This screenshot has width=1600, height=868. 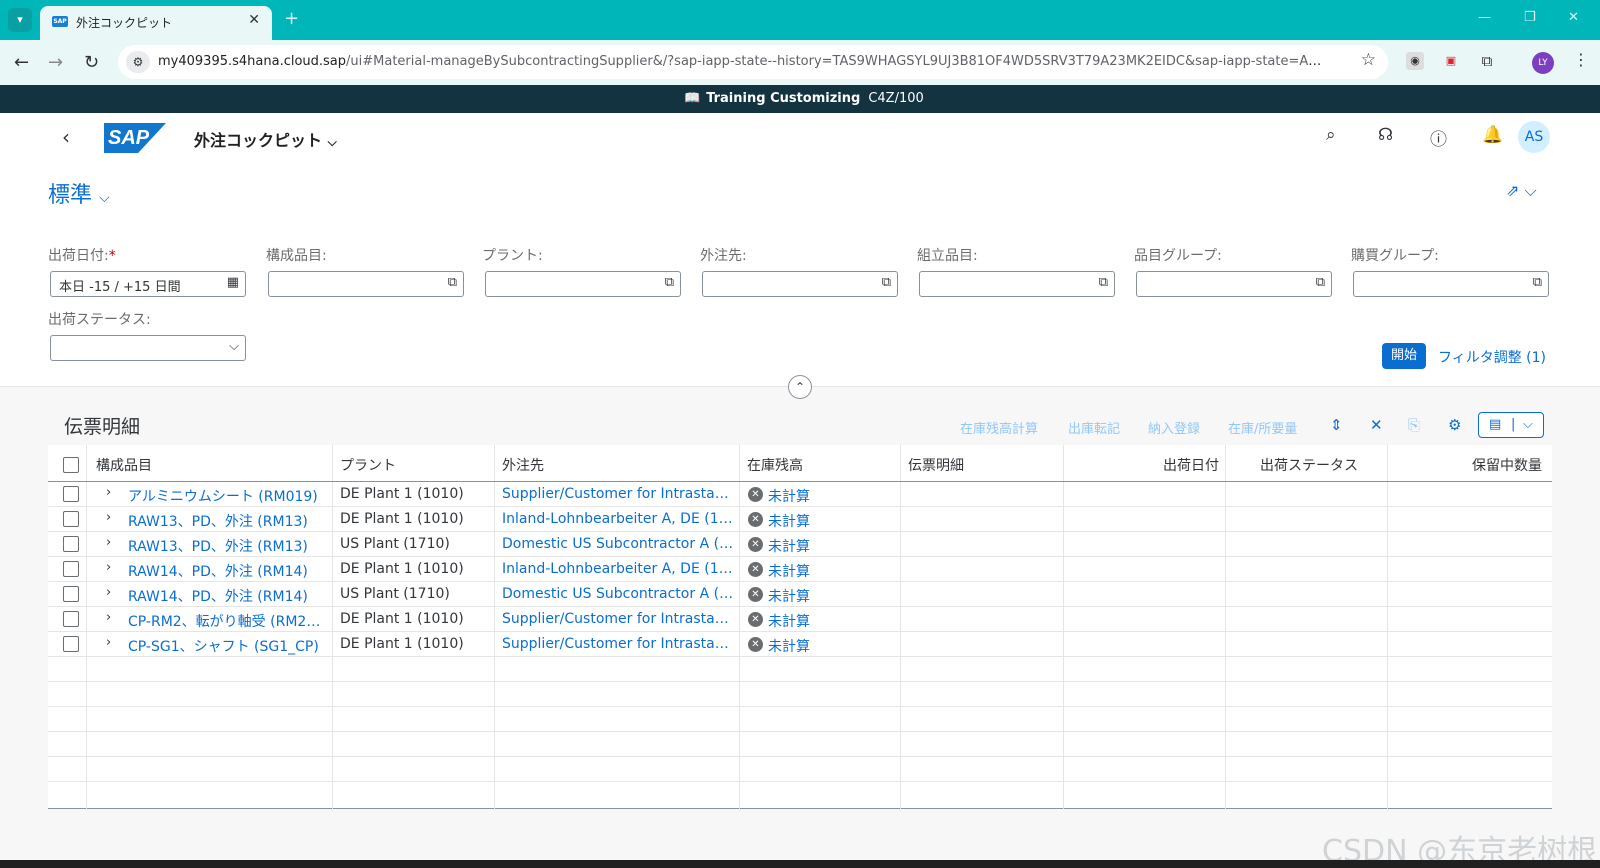 What do you see at coordinates (1511, 425) in the screenshot?
I see `export-button: ▤ | ⌵` at bounding box center [1511, 425].